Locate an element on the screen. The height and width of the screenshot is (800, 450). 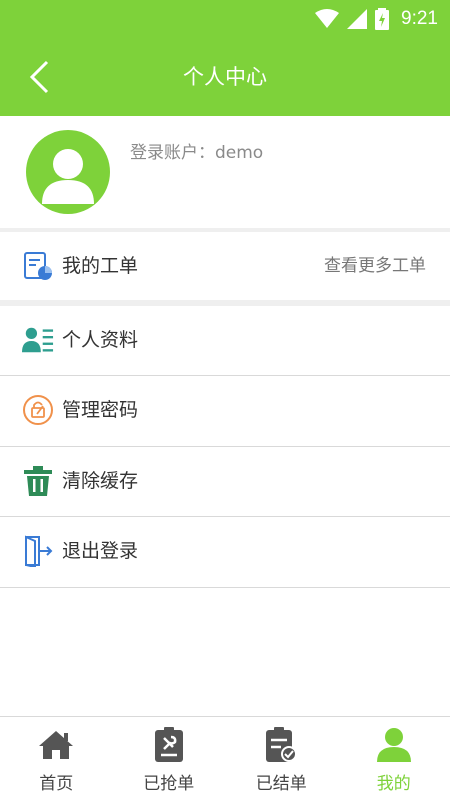
work-order-chart-icon is located at coordinates (38, 266).